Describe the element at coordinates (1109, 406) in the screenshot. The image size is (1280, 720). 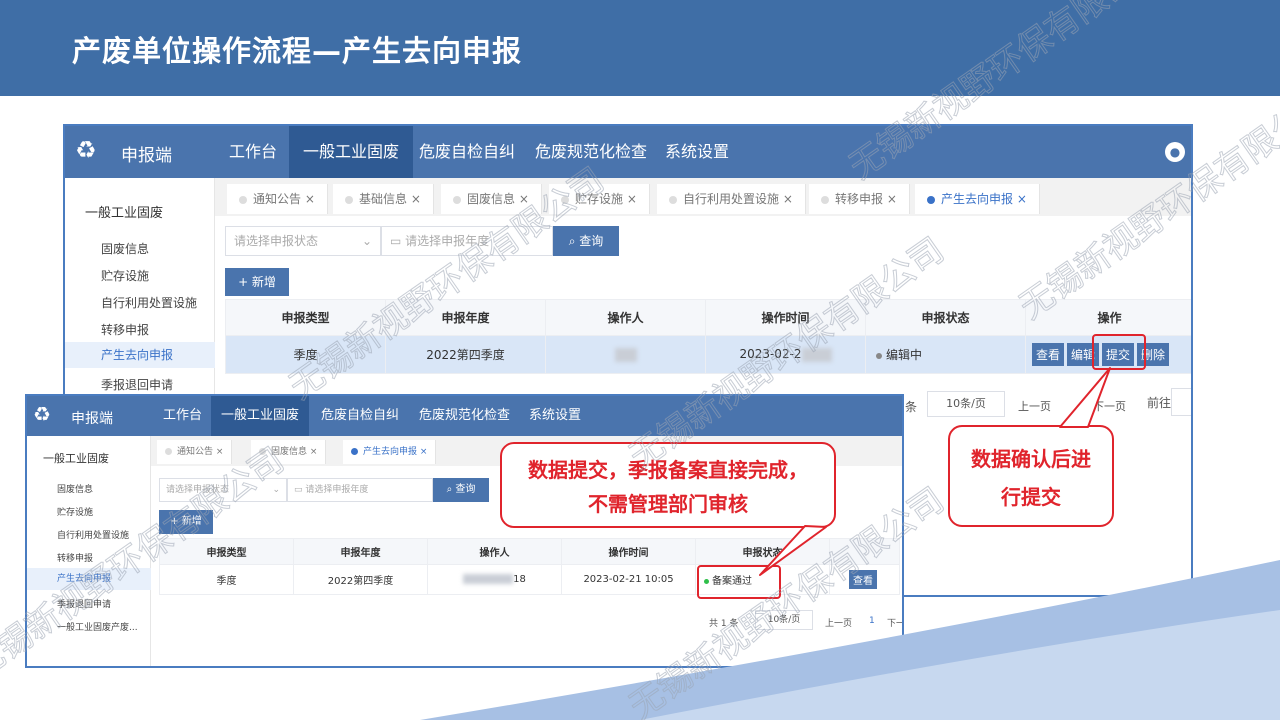
I see `next-page-button: 下一页` at that location.